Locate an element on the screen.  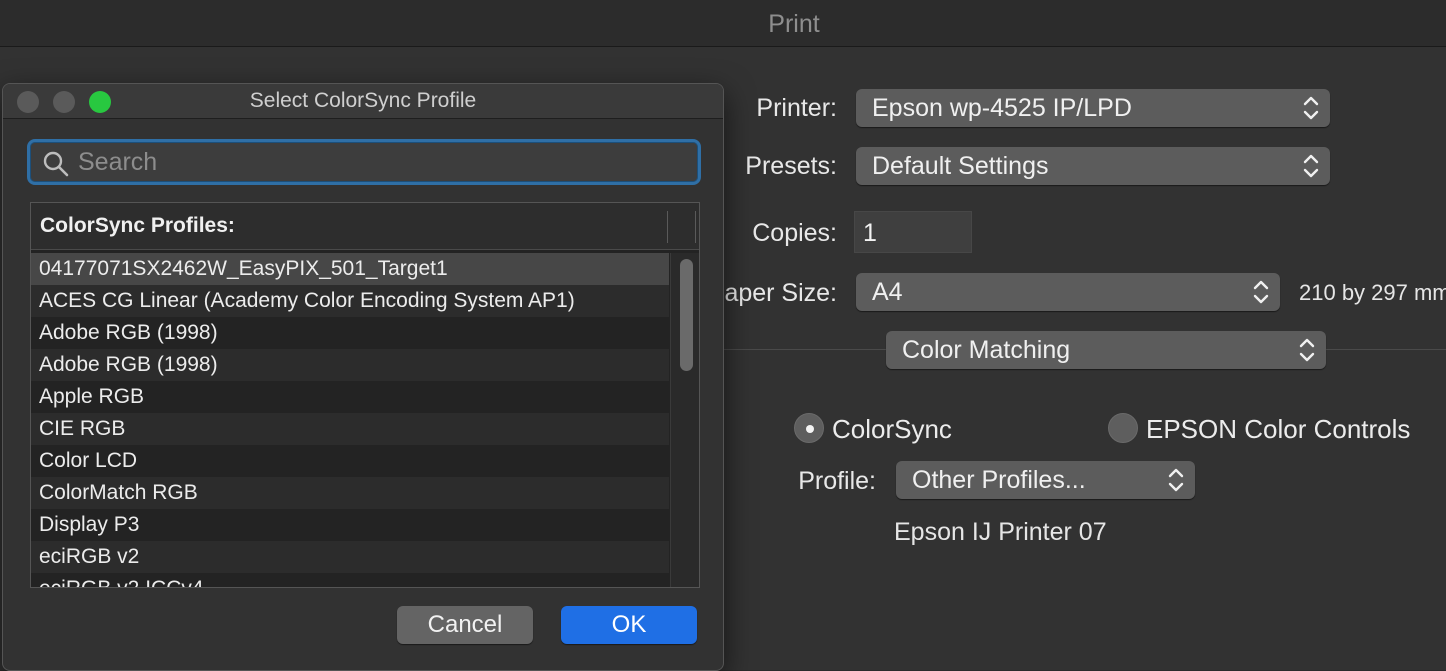
printer-popup-value: Epson wp-4525 IP/LPD is located at coordinates (1002, 108).